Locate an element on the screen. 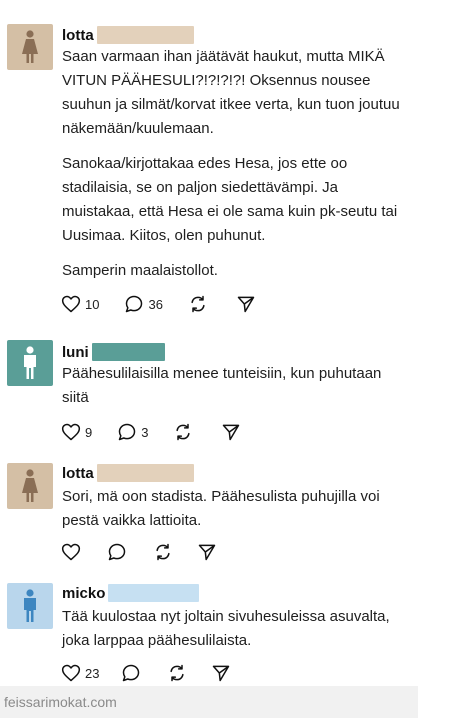 This screenshot has height=724, width=466. like-button: 10 is located at coordinates (80, 304).